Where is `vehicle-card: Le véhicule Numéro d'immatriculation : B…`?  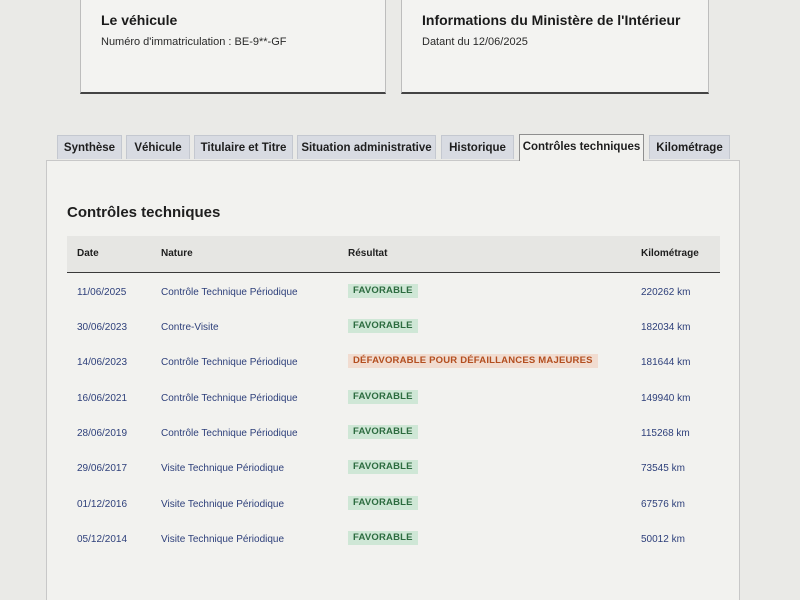
vehicle-card: Le véhicule Numéro d'immatriculation : B… is located at coordinates (233, 47).